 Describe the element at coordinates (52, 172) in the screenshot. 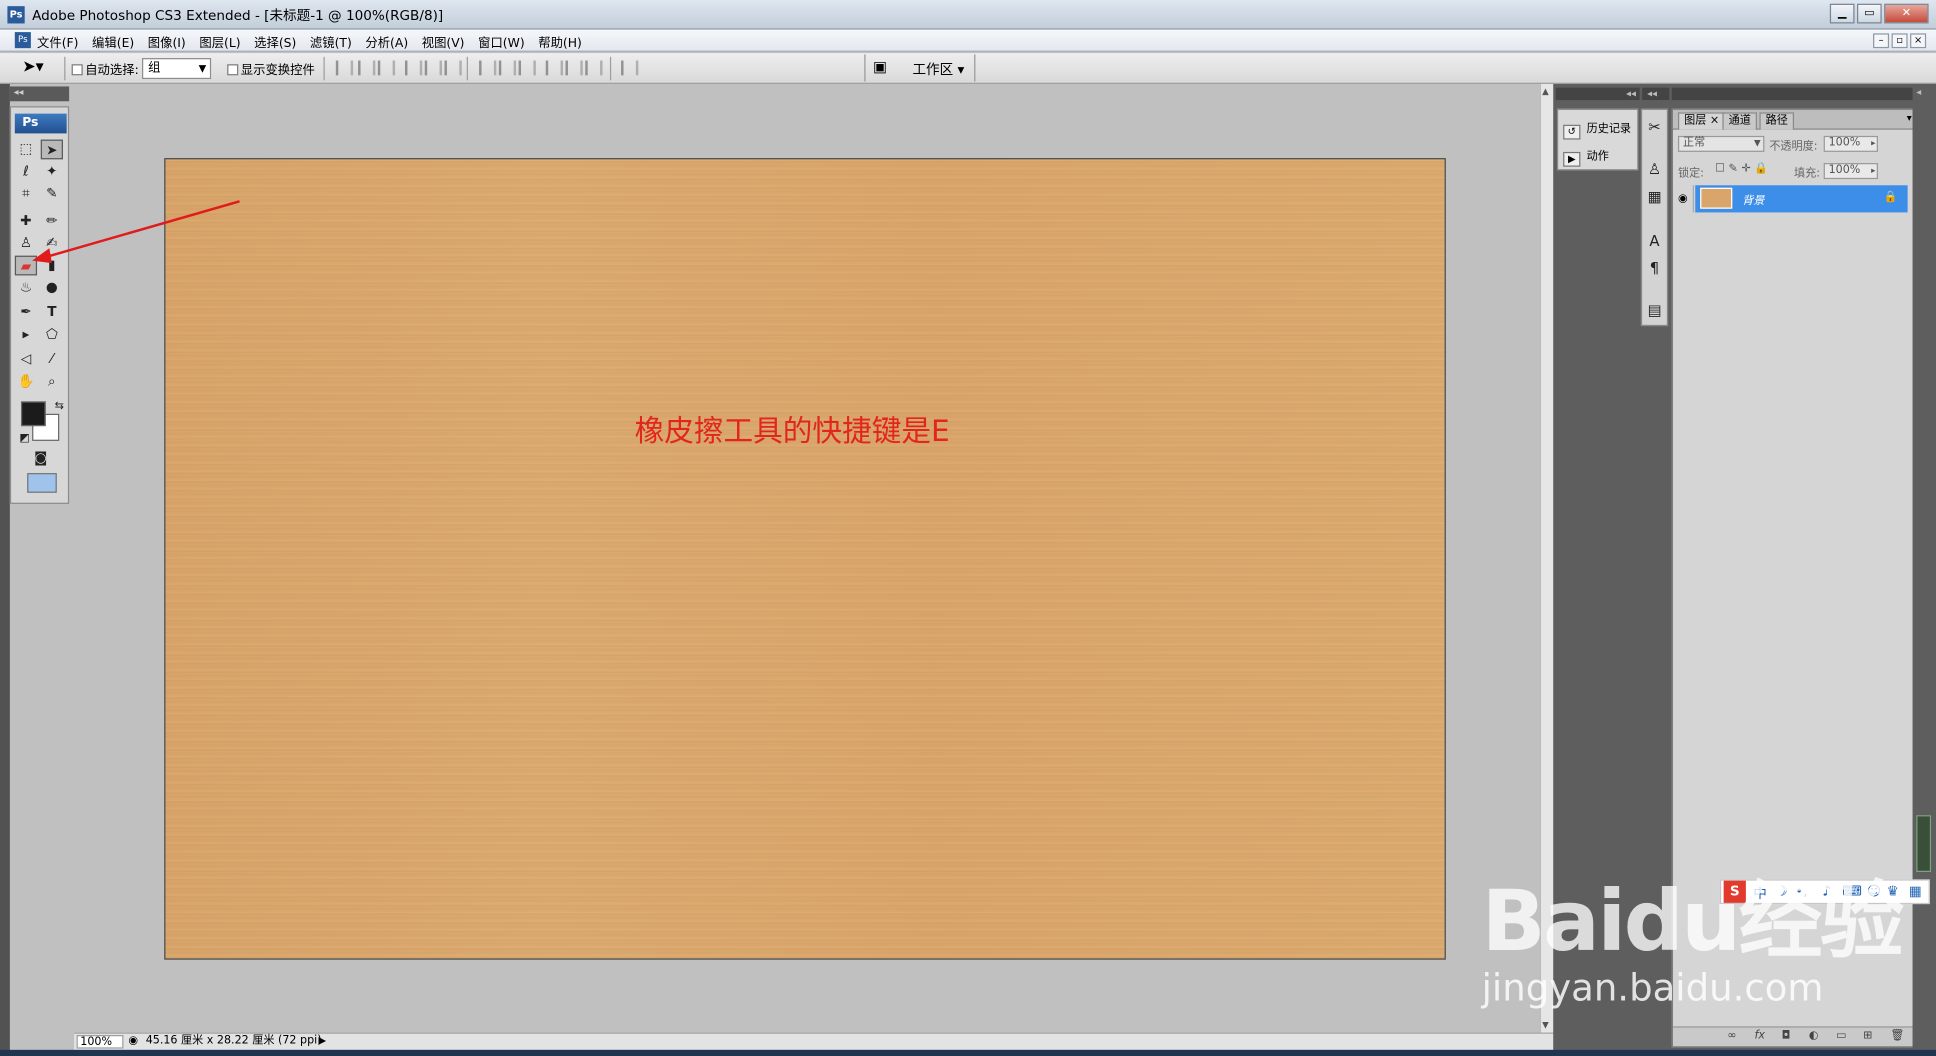

I see `magic-wand-tool-icon: ✦` at that location.